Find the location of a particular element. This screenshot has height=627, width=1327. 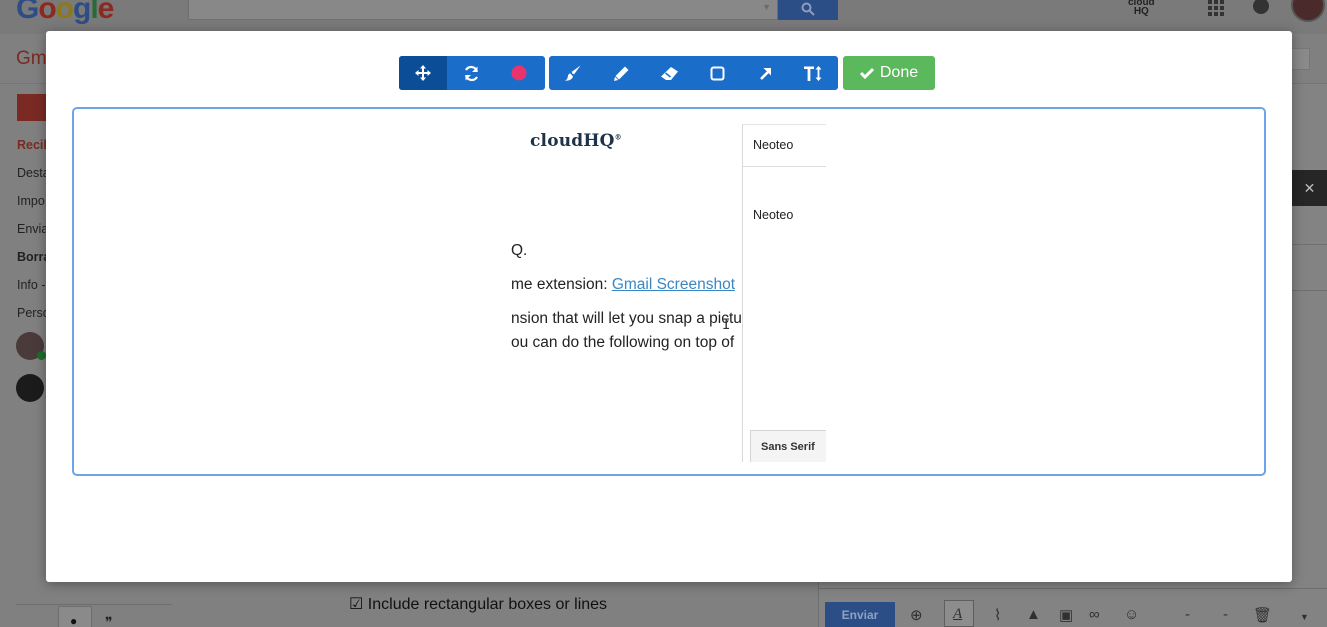

text-tool-button is located at coordinates (813, 73).